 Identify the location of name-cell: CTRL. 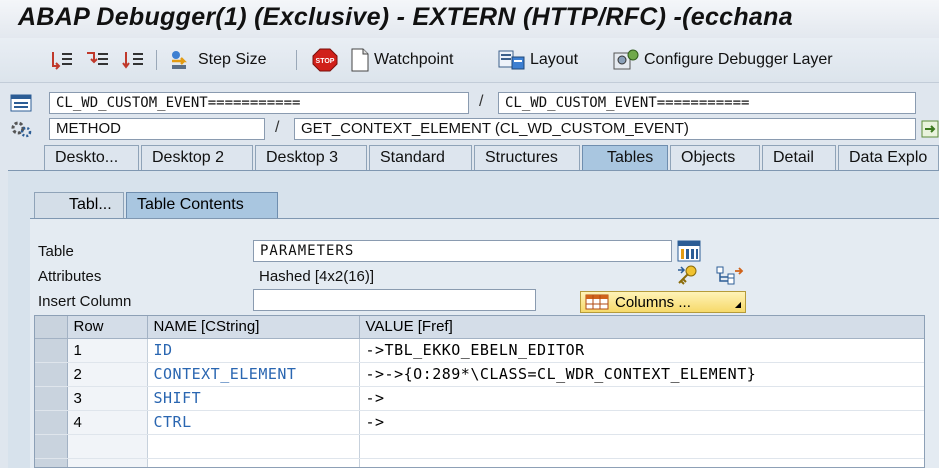
(253, 422).